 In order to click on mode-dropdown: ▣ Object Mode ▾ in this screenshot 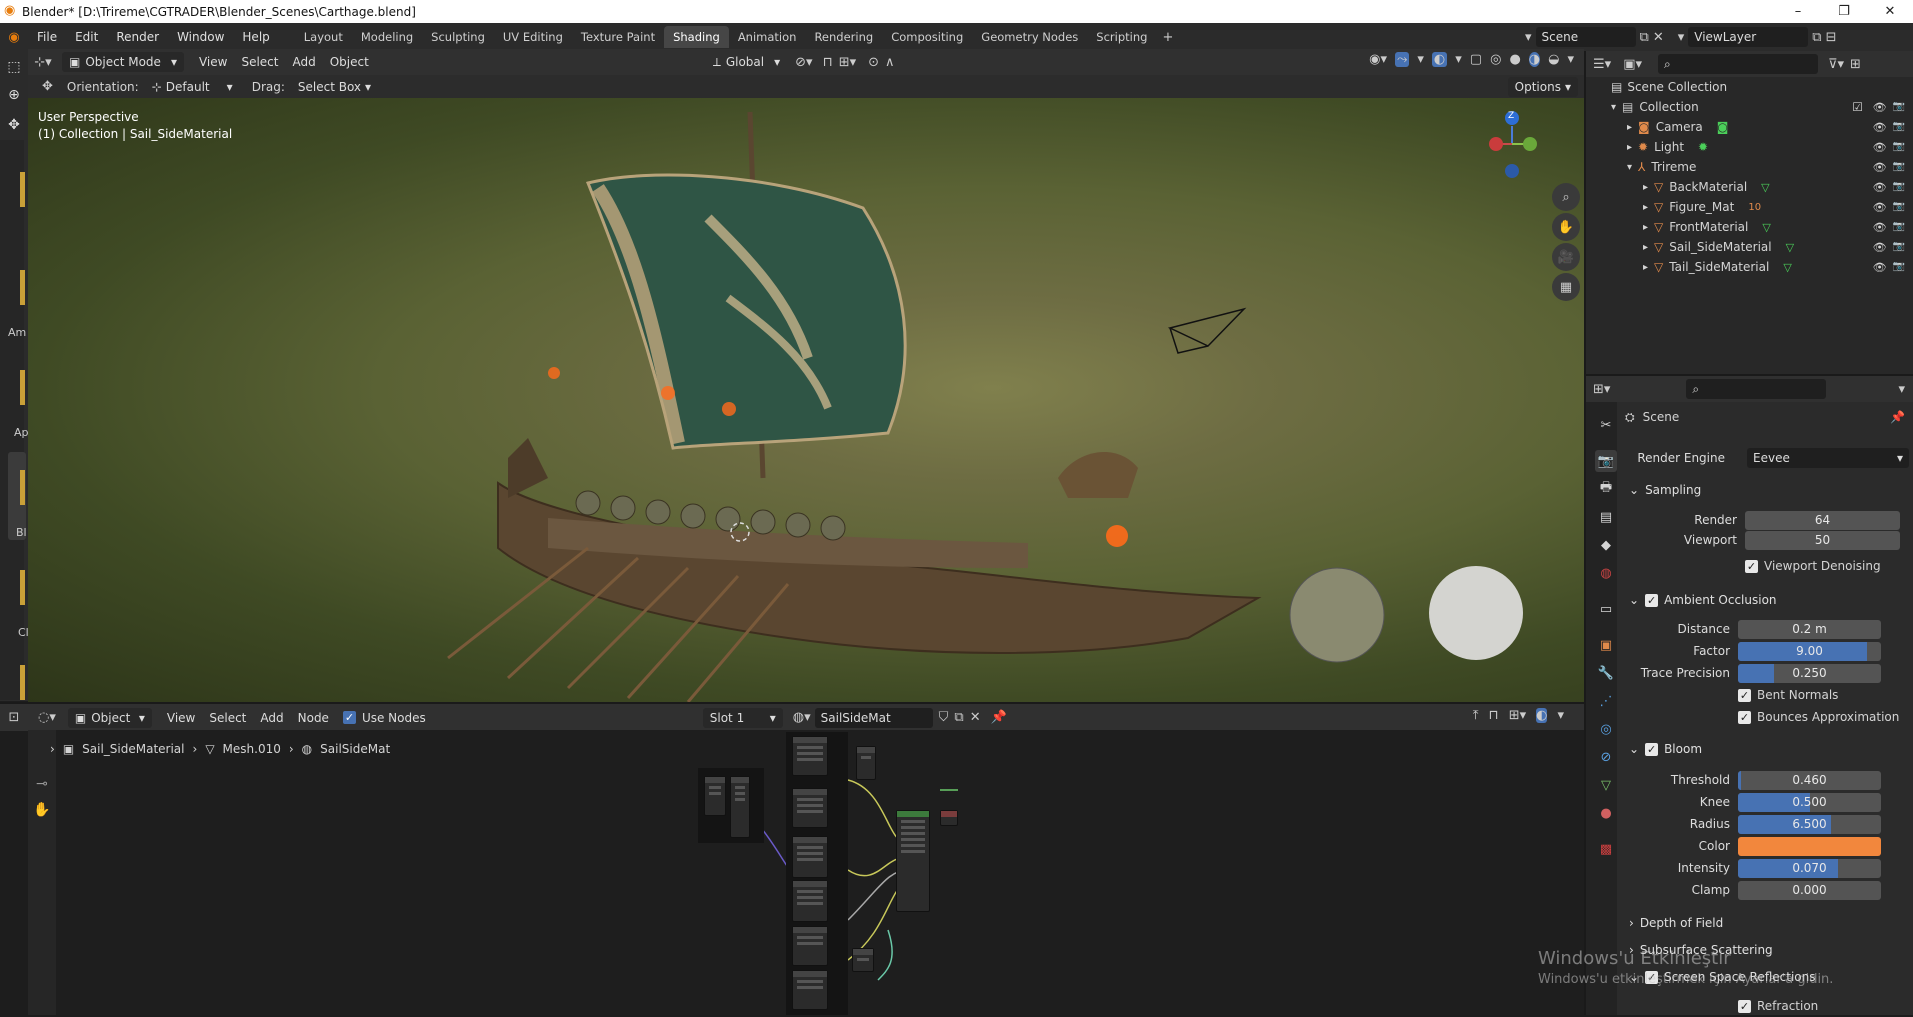, I will do `click(123, 62)`.